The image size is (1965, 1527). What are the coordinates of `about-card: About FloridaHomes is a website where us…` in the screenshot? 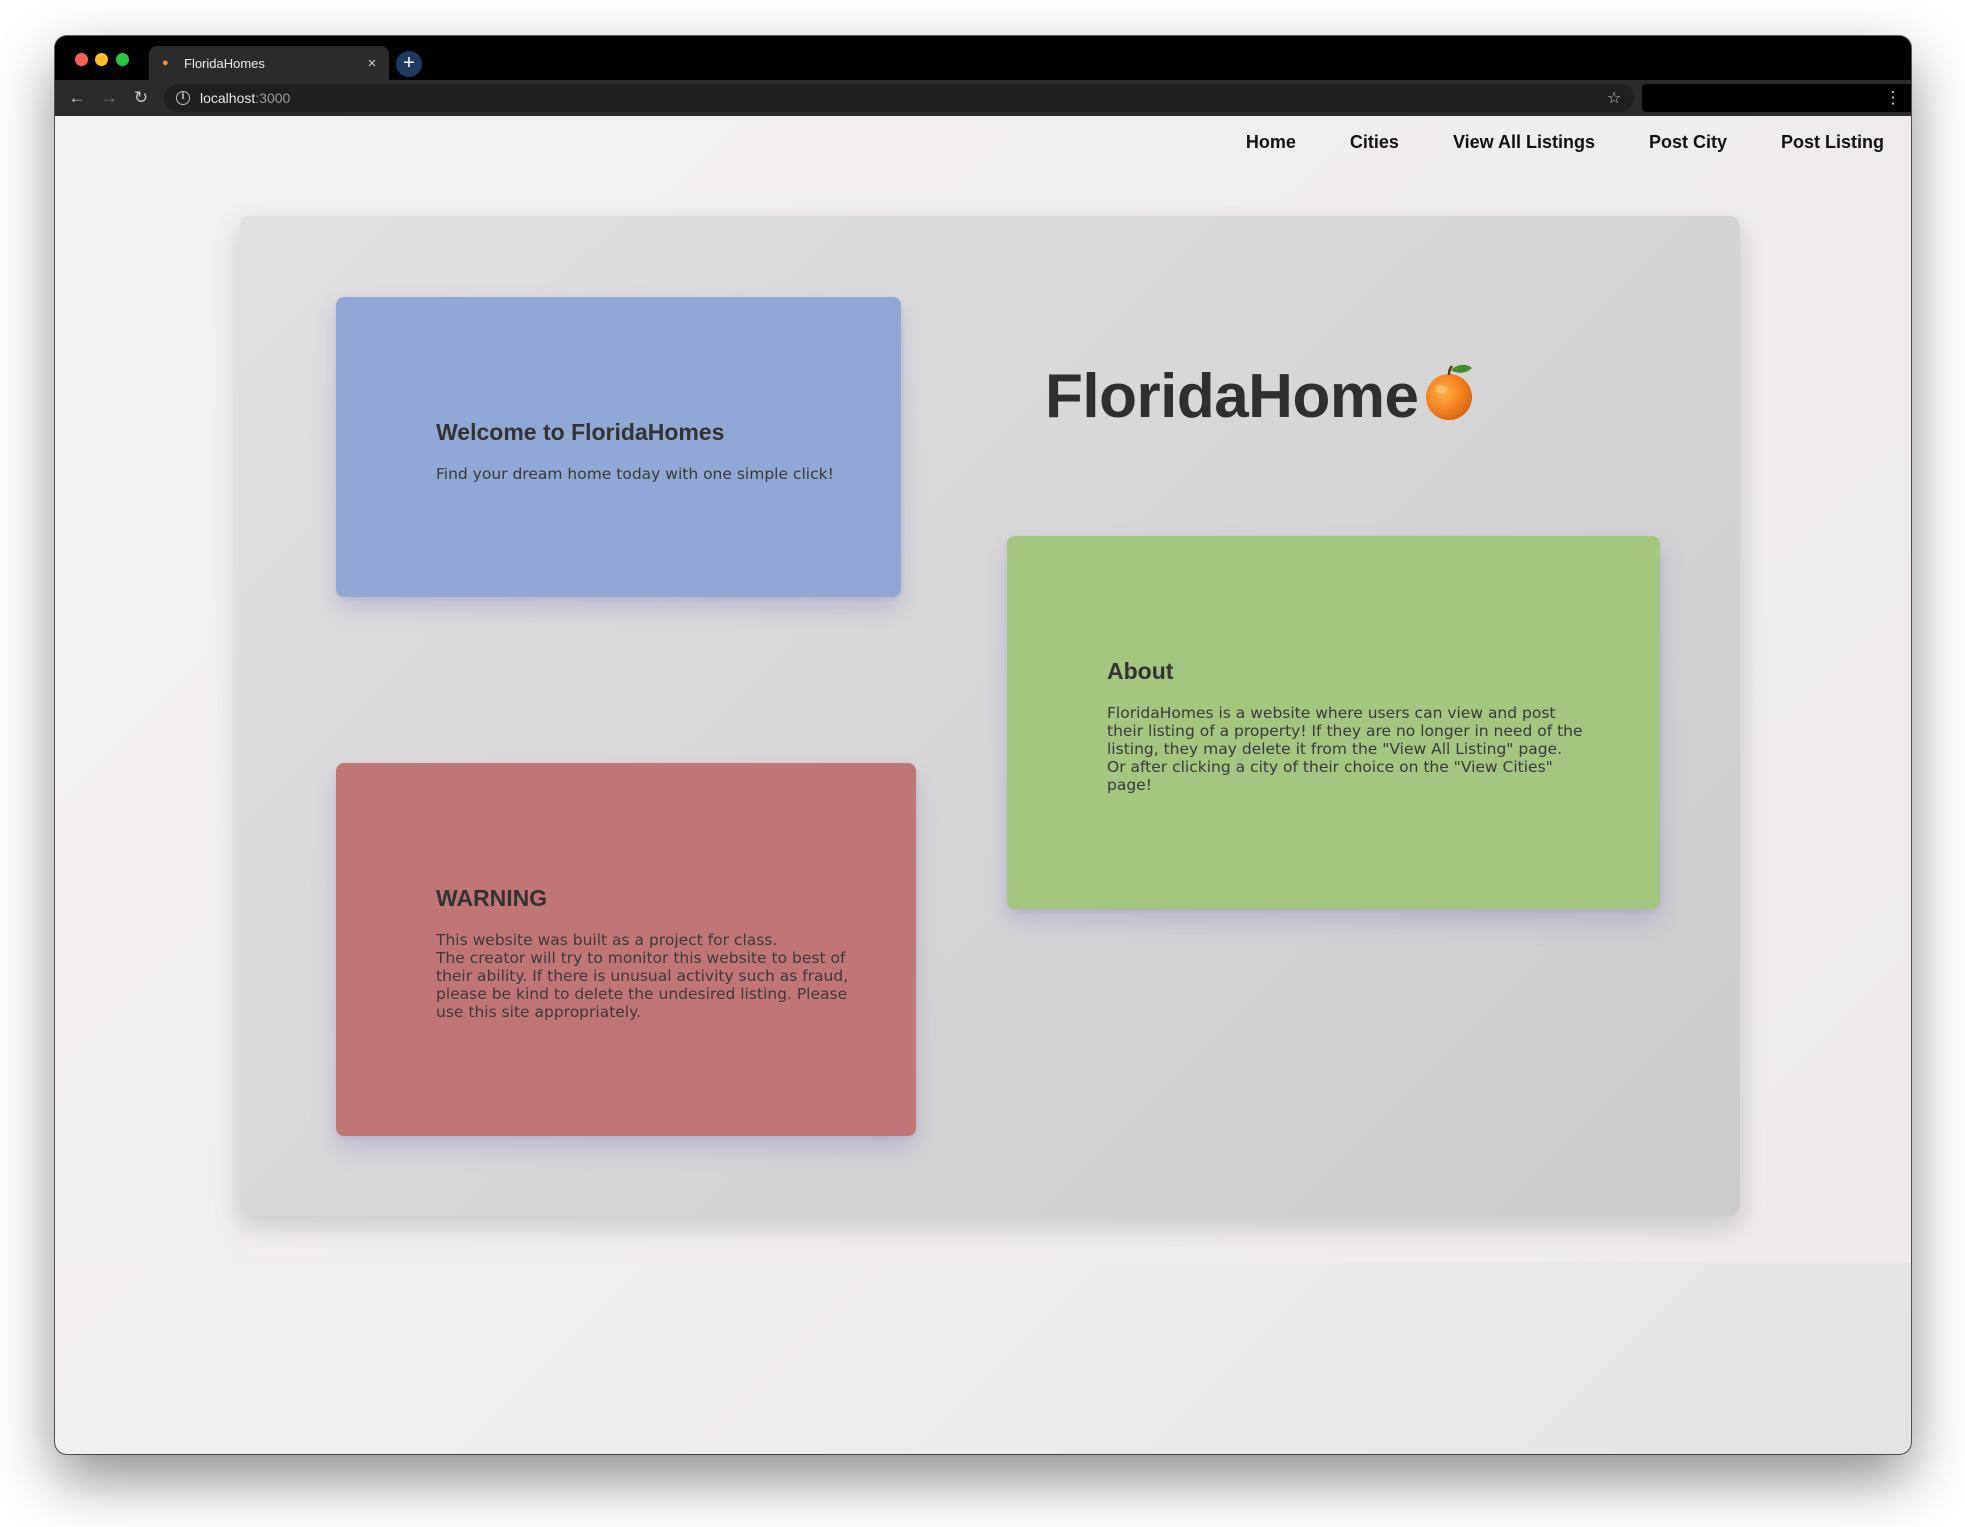 It's located at (1333, 722).